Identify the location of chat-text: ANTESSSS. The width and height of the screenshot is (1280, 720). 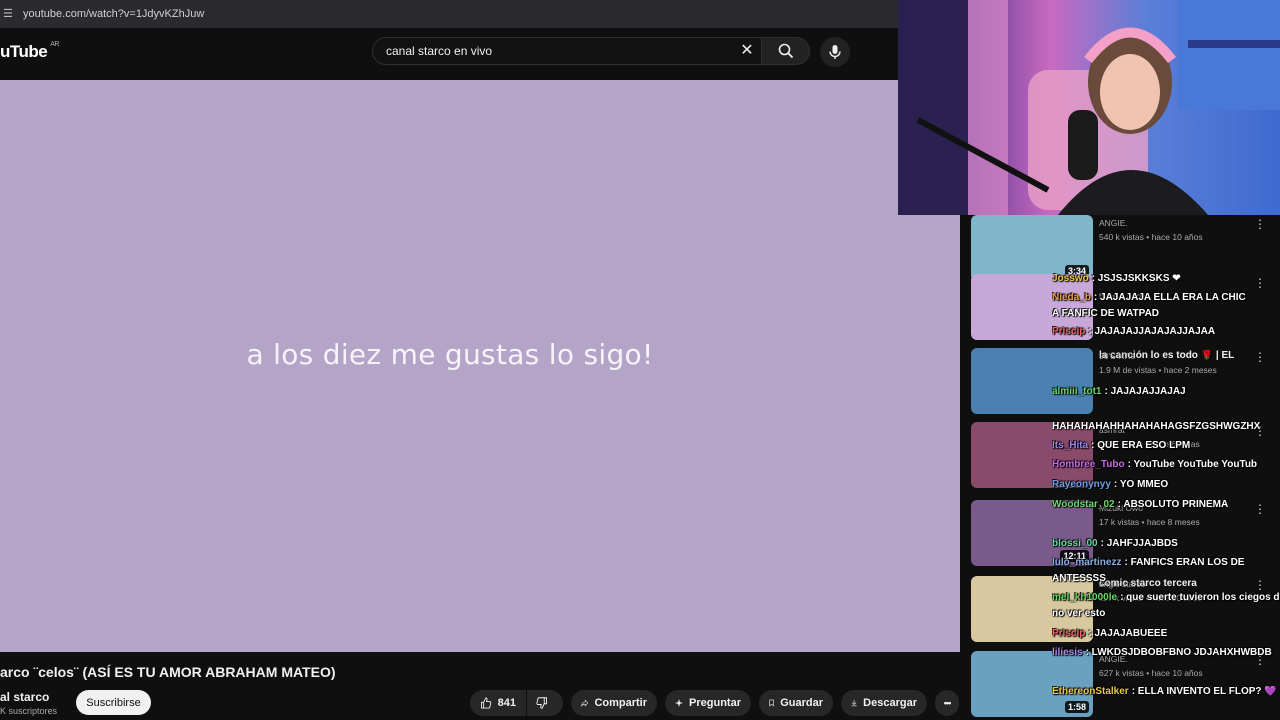
(1079, 578).